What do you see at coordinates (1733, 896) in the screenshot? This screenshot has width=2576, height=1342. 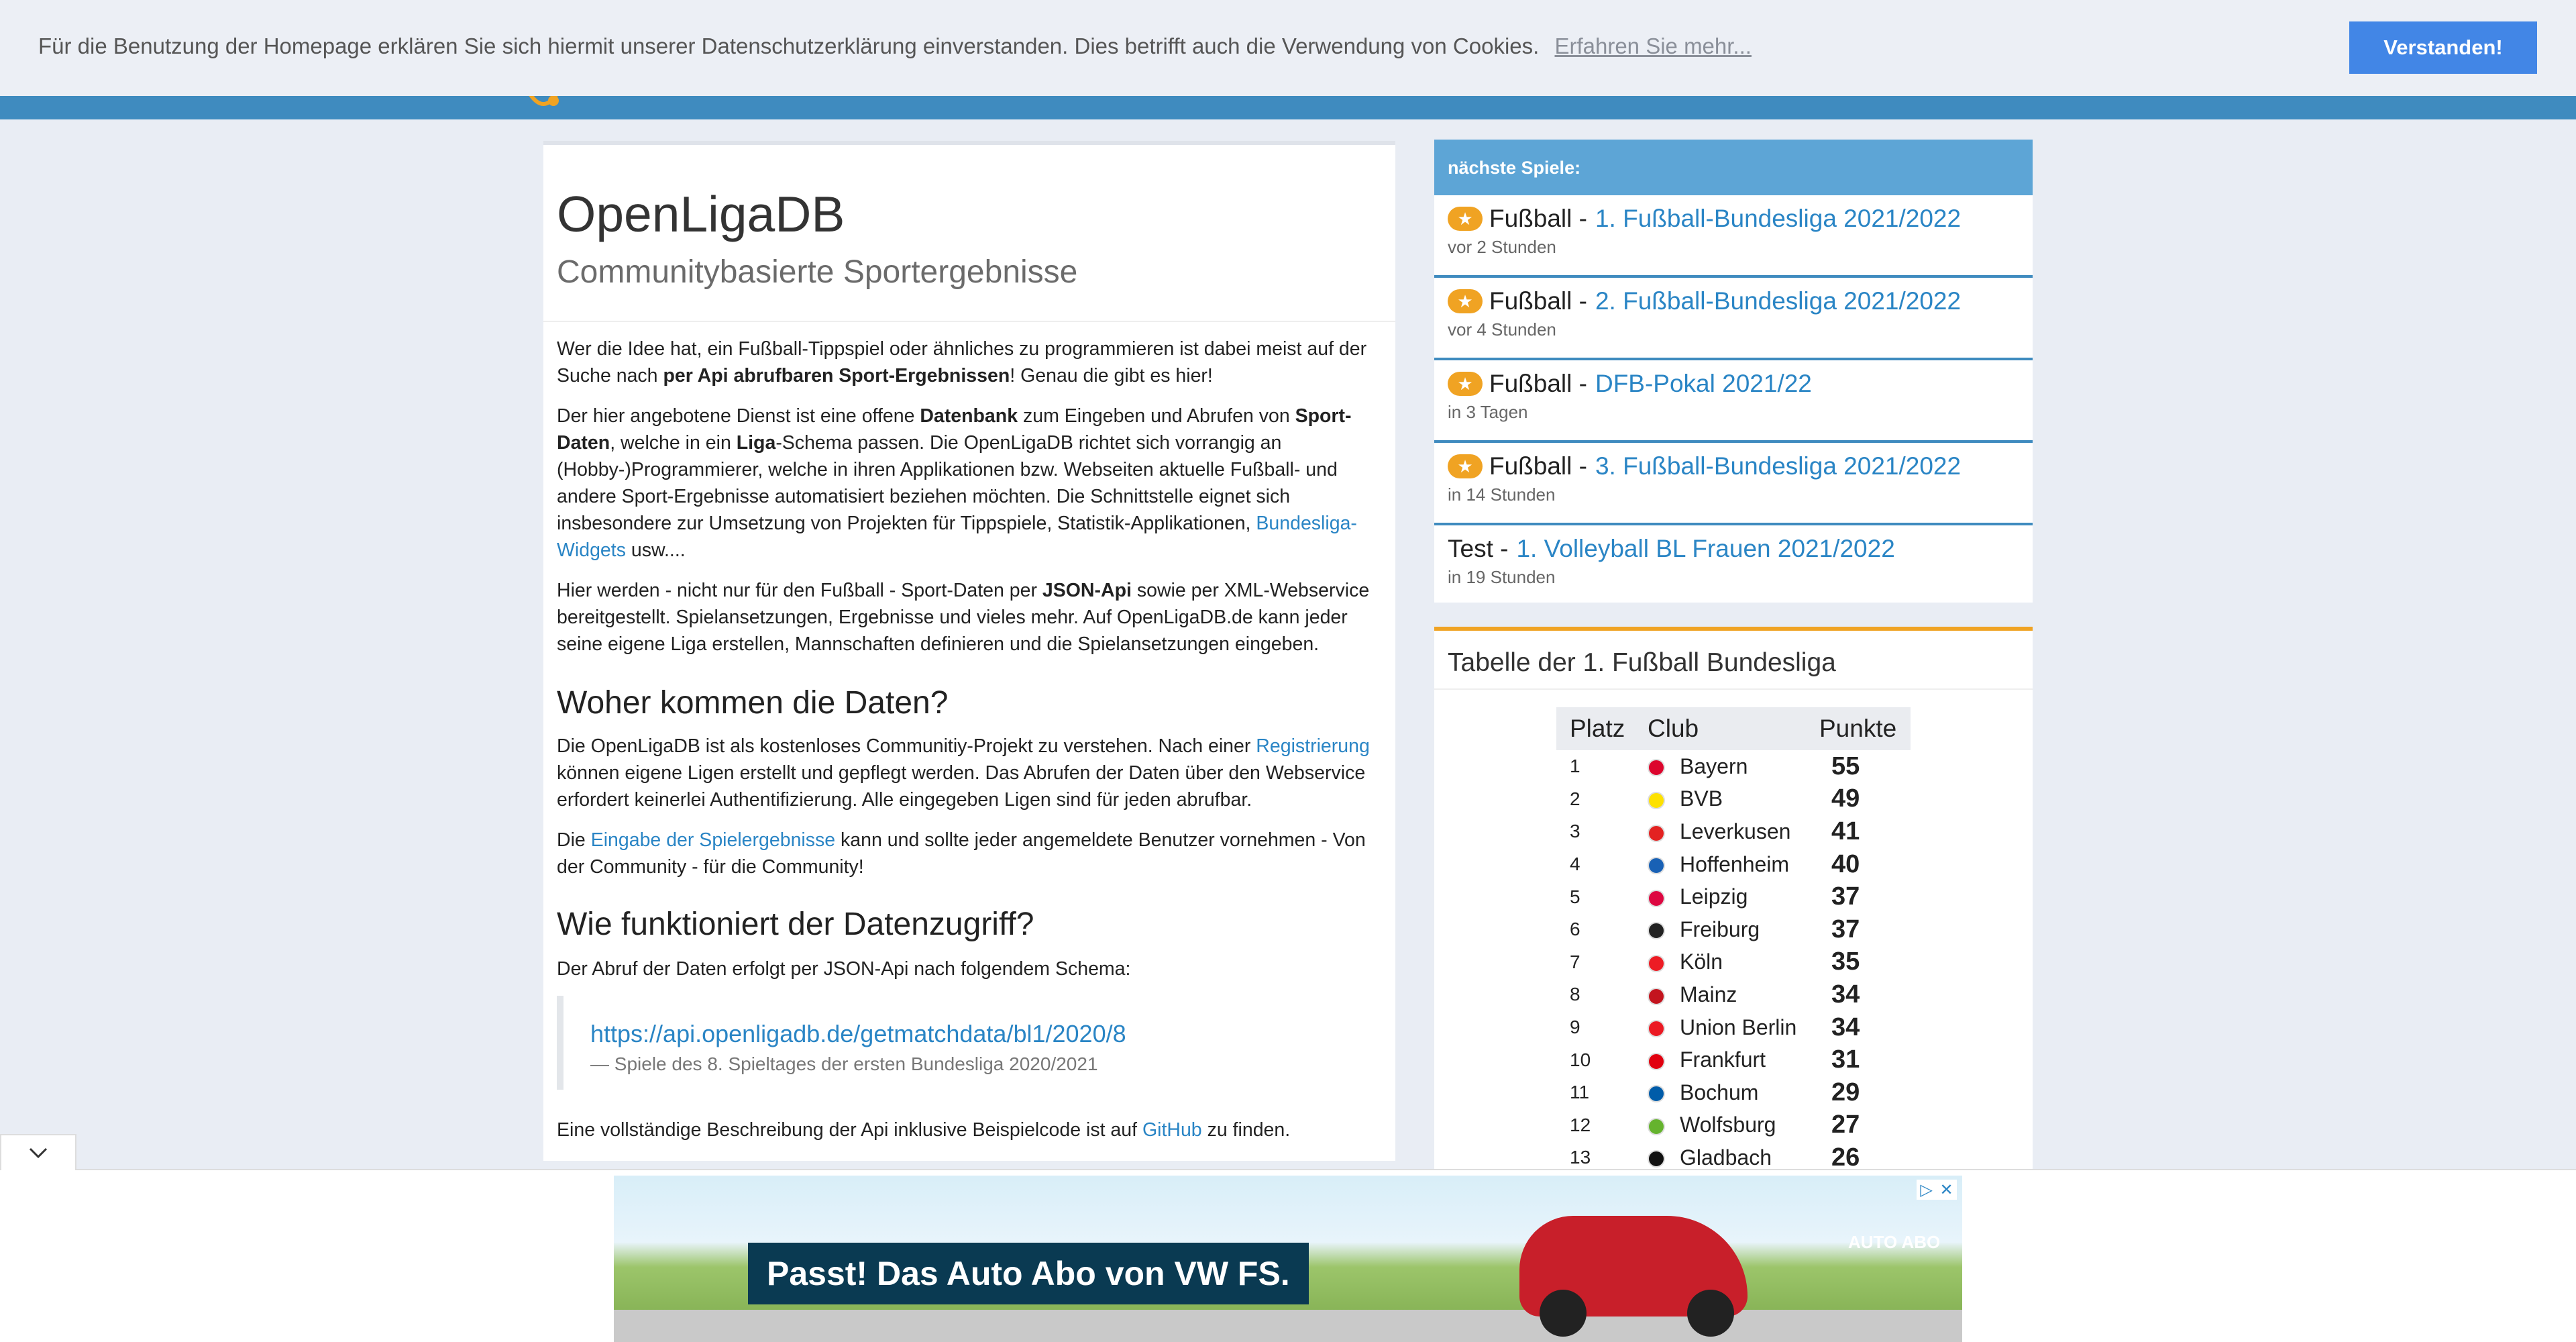 I see `table-row: 5 Leipzig 37` at bounding box center [1733, 896].